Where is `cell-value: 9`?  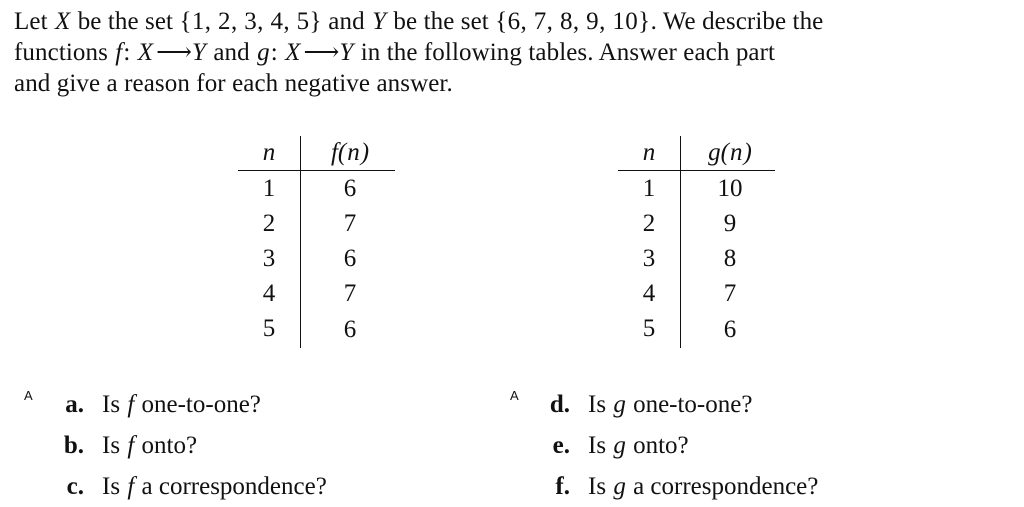 cell-value: 9 is located at coordinates (730, 223).